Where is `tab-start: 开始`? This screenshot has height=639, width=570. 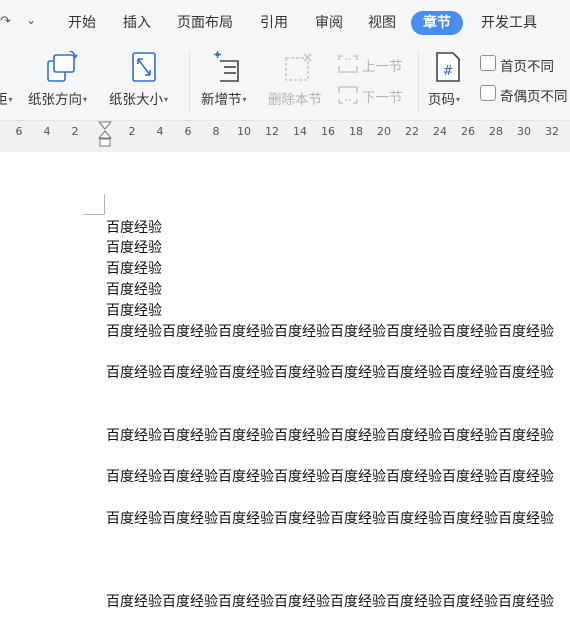
tab-start: 开始 is located at coordinates (82, 23).